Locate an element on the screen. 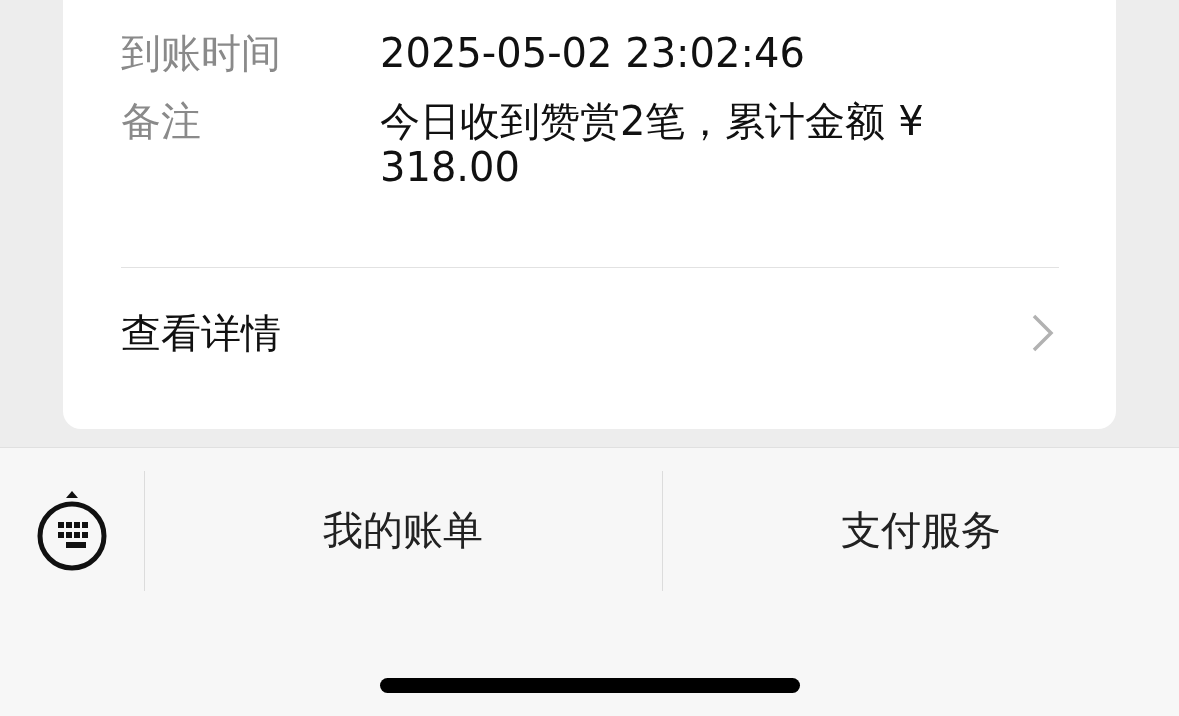 Image resolution: width=1179 pixels, height=716 pixels. menu-button: 我的账单 is located at coordinates (403, 530).